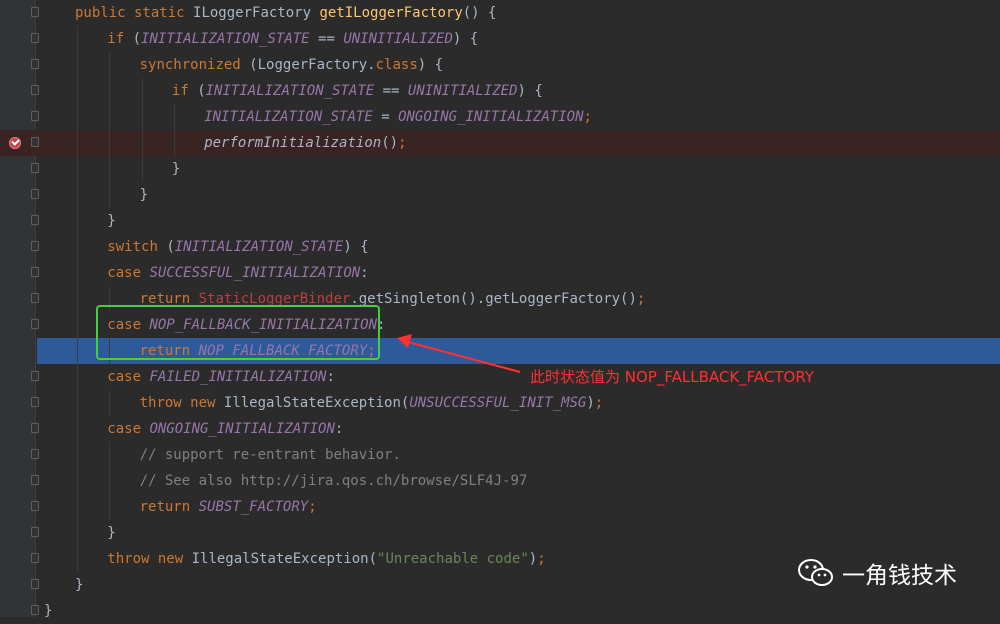 The image size is (1000, 624). Describe the element at coordinates (899, 576) in the screenshot. I see `watermark-text: 一角钱技术` at that location.